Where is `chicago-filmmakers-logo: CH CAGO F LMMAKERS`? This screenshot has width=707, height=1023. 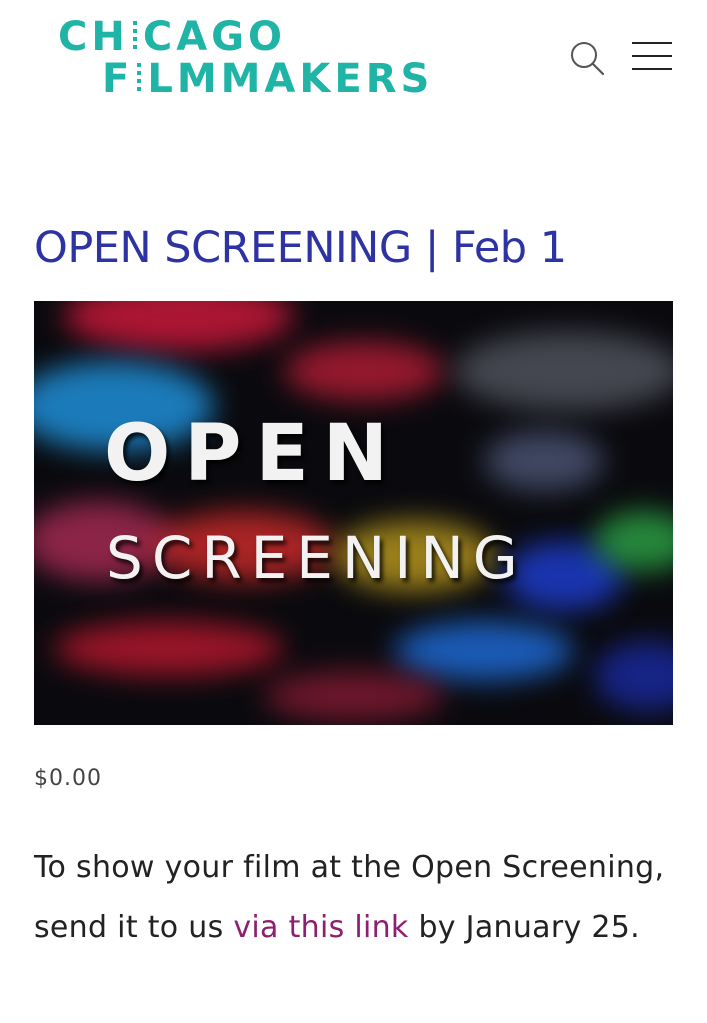 chicago-filmmakers-logo: CH CAGO F LMMAKERS is located at coordinates (245, 58).